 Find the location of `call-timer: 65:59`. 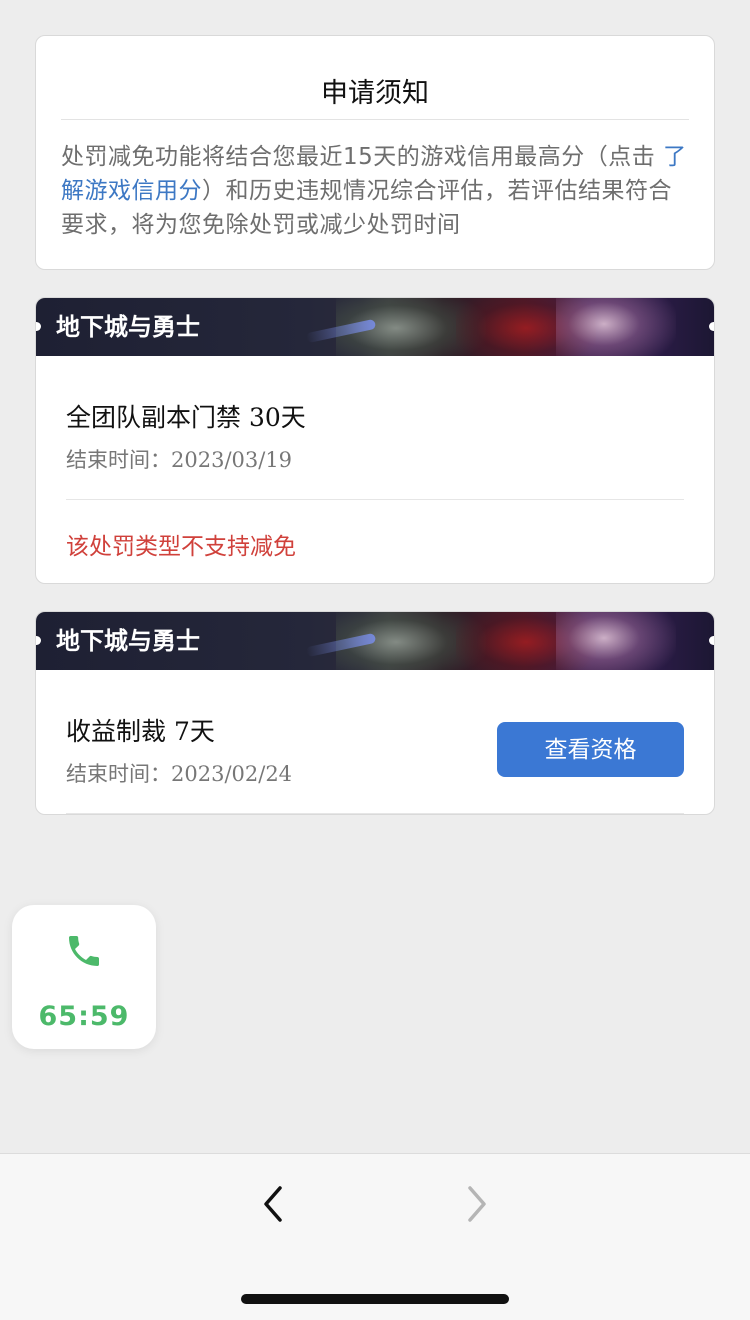

call-timer: 65:59 is located at coordinates (84, 1016).